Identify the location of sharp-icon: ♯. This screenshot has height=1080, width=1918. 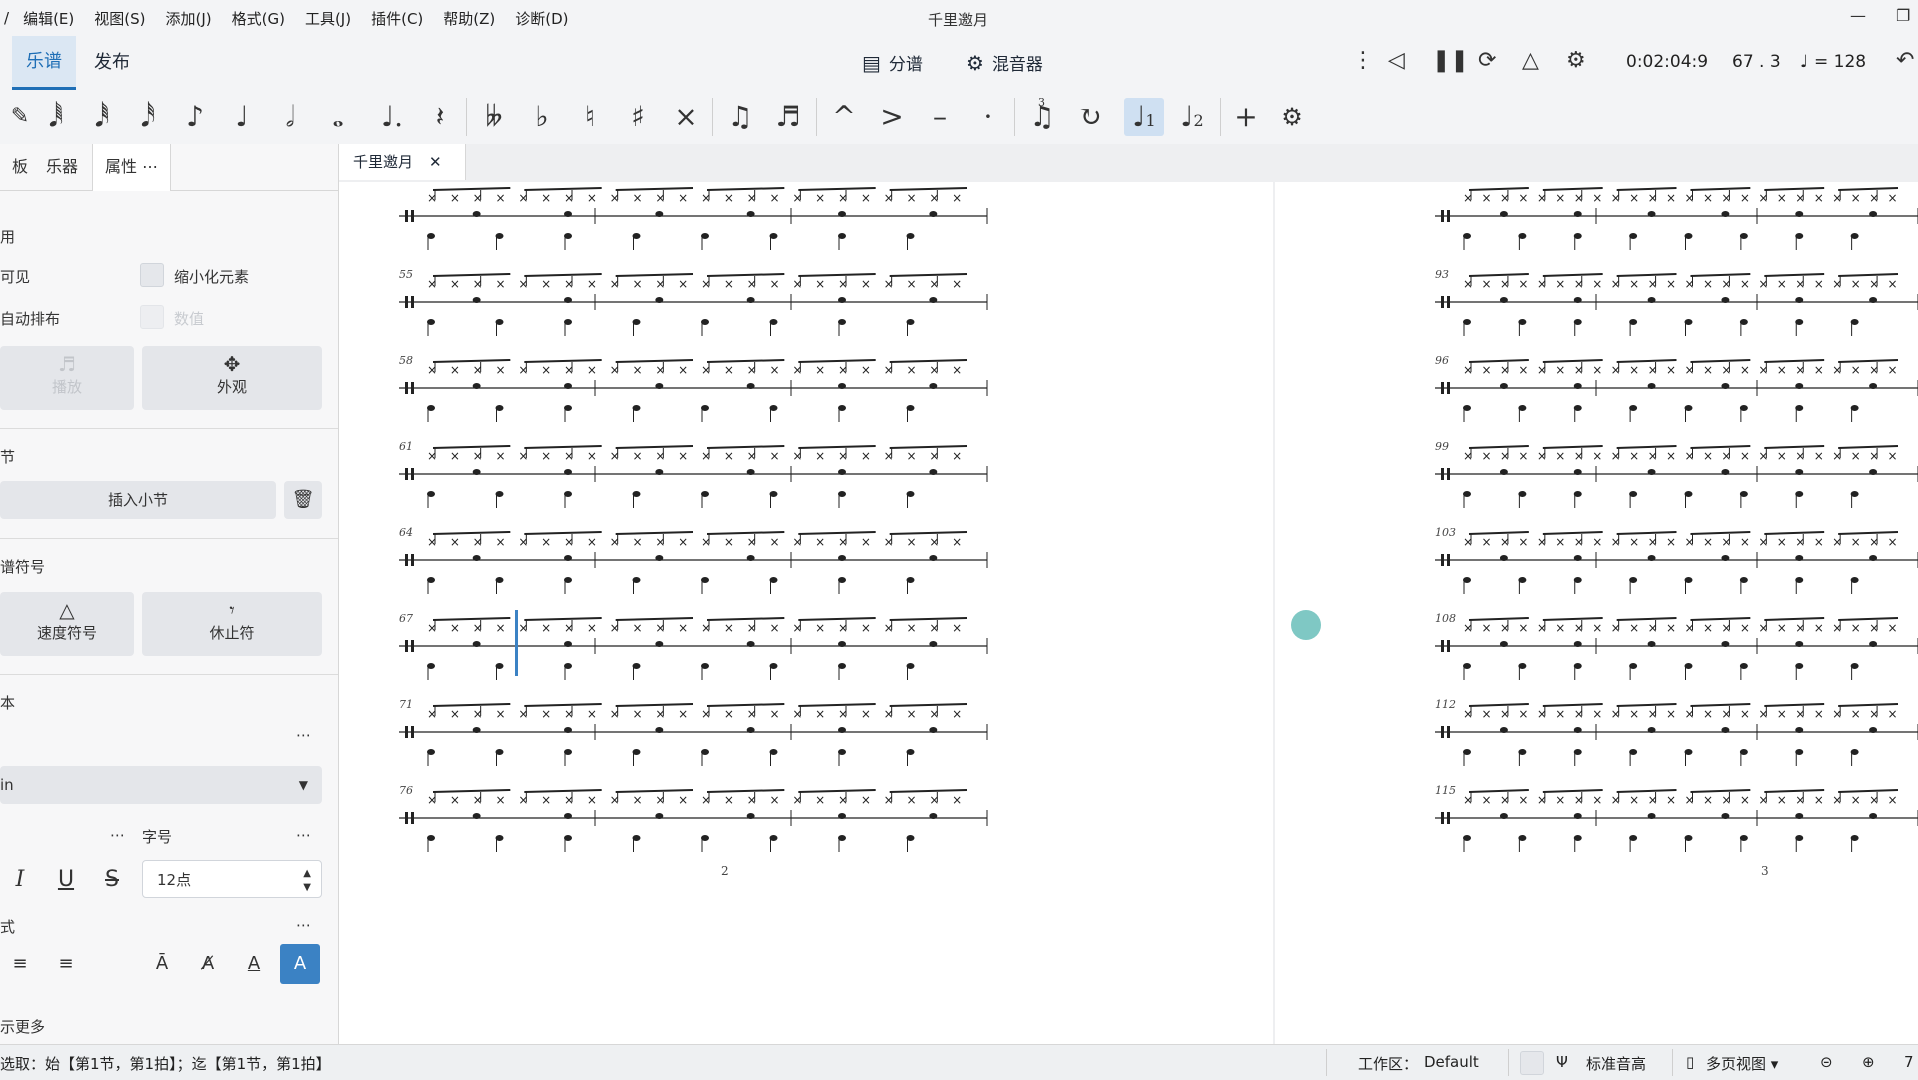
(638, 117).